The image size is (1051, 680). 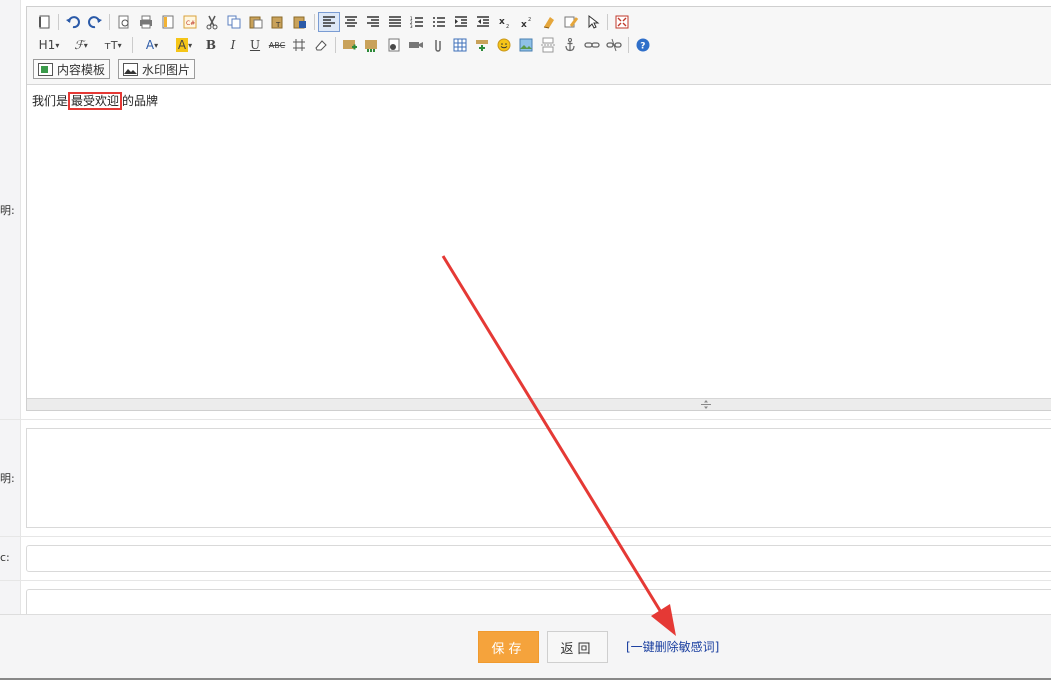 What do you see at coordinates (168, 22) in the screenshot?
I see `template-page-icon` at bounding box center [168, 22].